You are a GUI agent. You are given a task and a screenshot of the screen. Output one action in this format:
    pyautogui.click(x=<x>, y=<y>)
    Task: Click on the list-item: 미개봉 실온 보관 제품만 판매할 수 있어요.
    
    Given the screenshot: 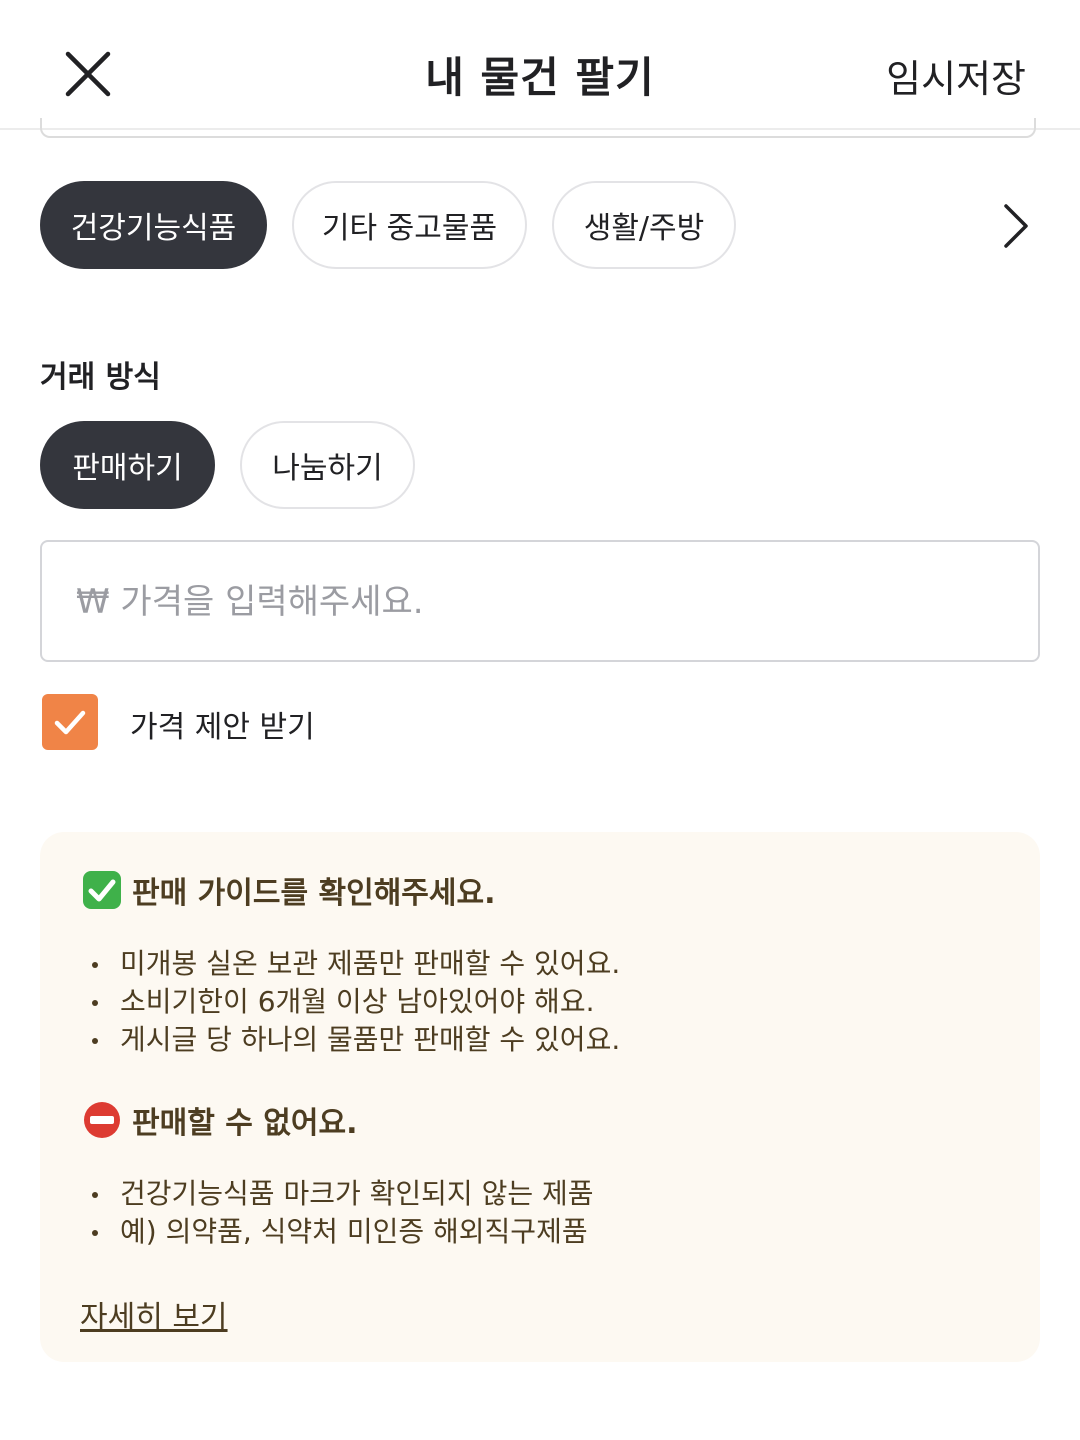 What is the action you would take?
    pyautogui.click(x=354, y=964)
    